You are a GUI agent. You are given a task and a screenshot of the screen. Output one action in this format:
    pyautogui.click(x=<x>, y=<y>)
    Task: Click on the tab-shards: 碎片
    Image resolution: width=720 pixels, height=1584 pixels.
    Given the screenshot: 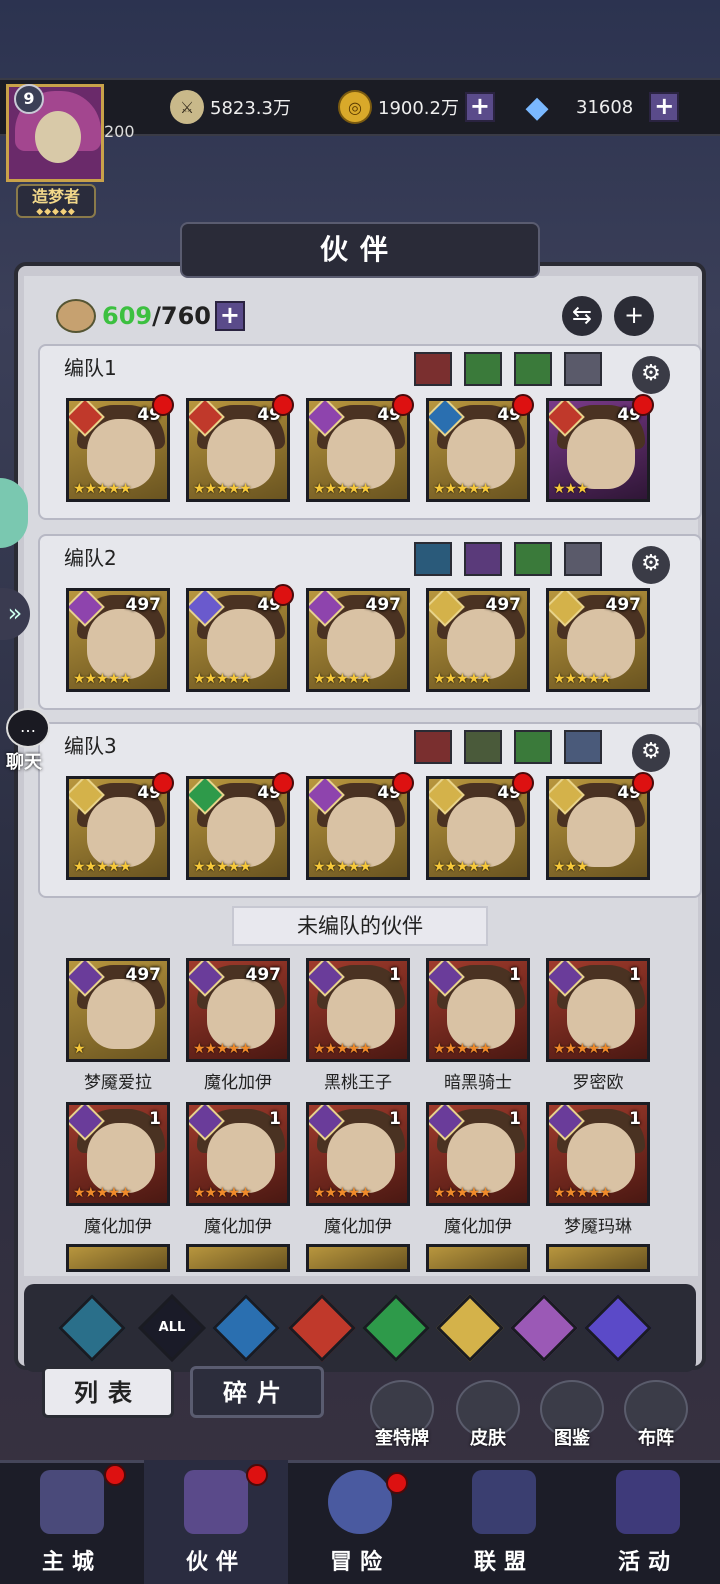 What is the action you would take?
    pyautogui.click(x=257, y=1392)
    